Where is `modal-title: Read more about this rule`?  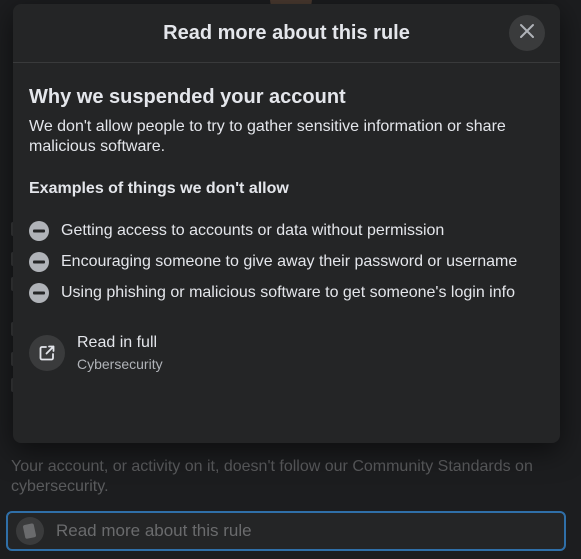 modal-title: Read more about this rule is located at coordinates (286, 32).